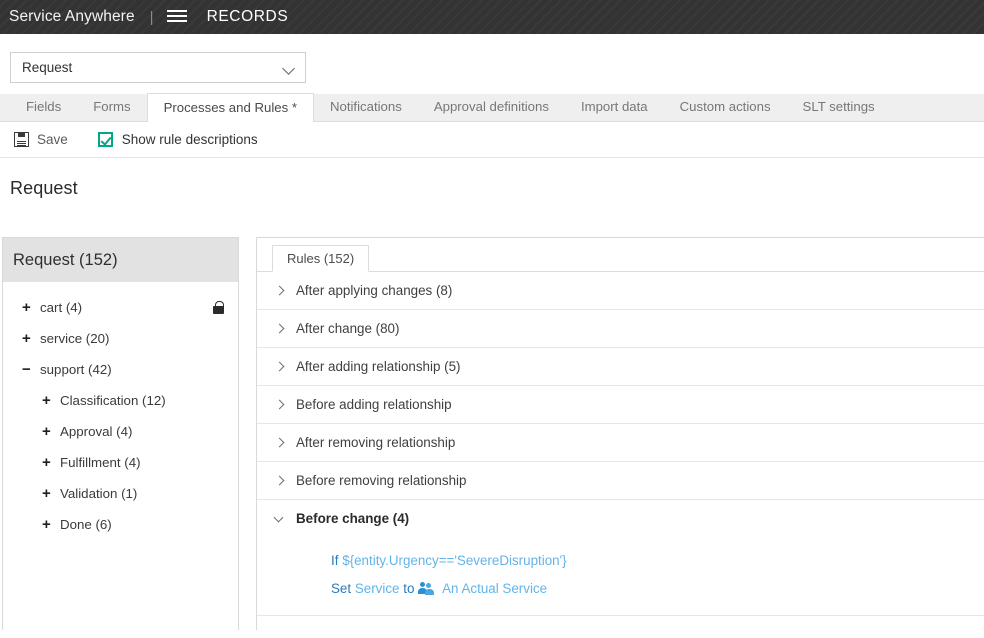  I want to click on tree-item-service: + service (20), so click(120, 338).